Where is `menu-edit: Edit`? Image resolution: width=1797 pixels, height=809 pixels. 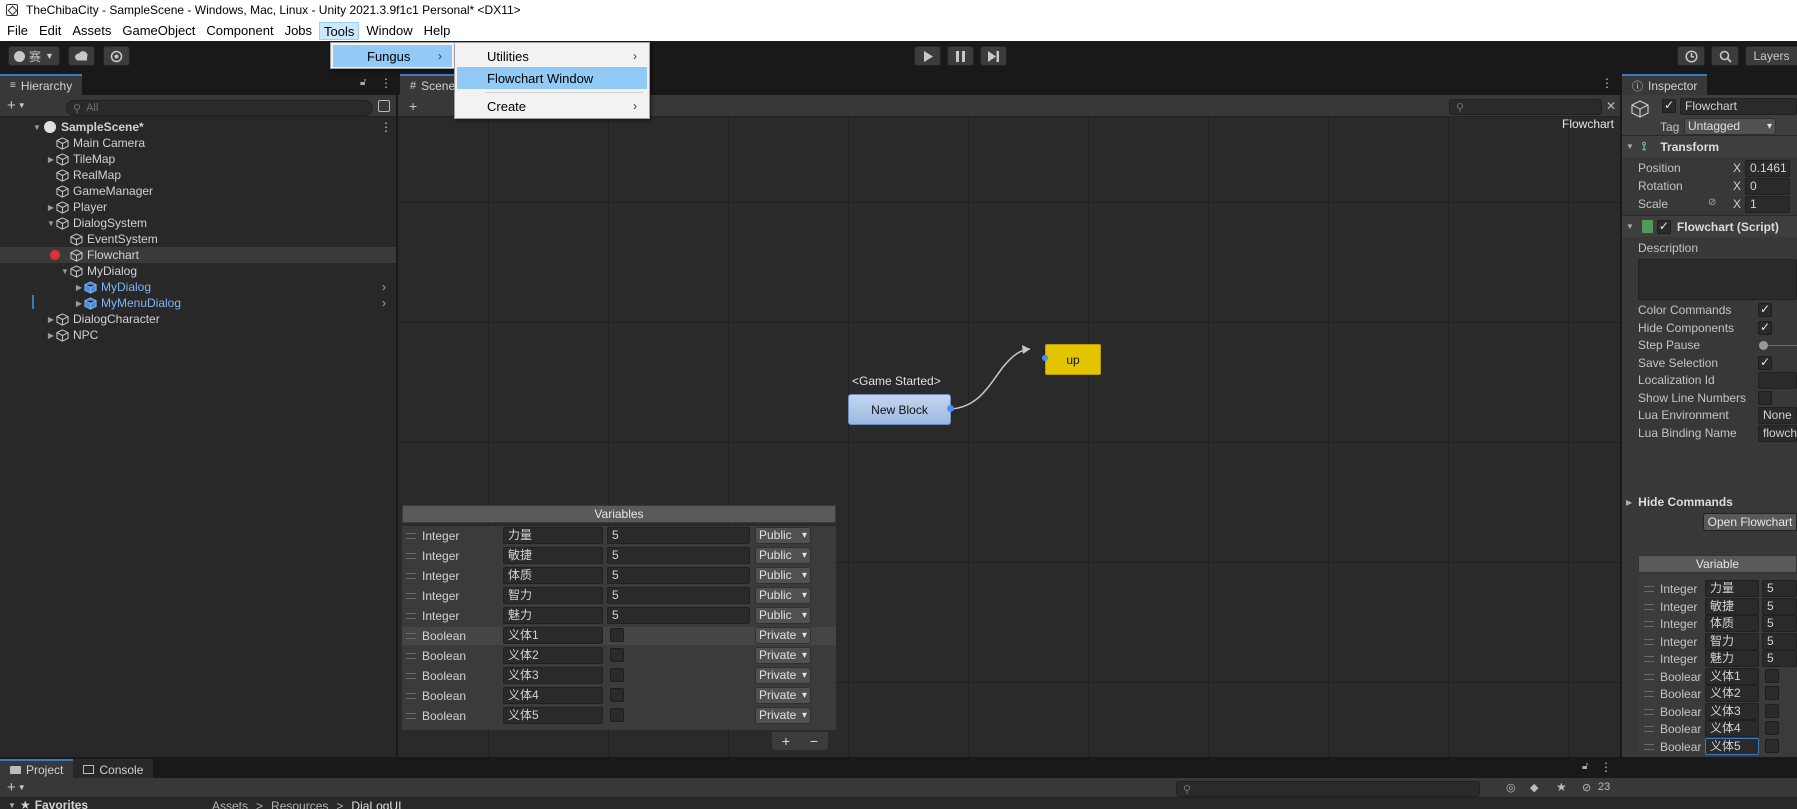
menu-edit: Edit is located at coordinates (50, 31).